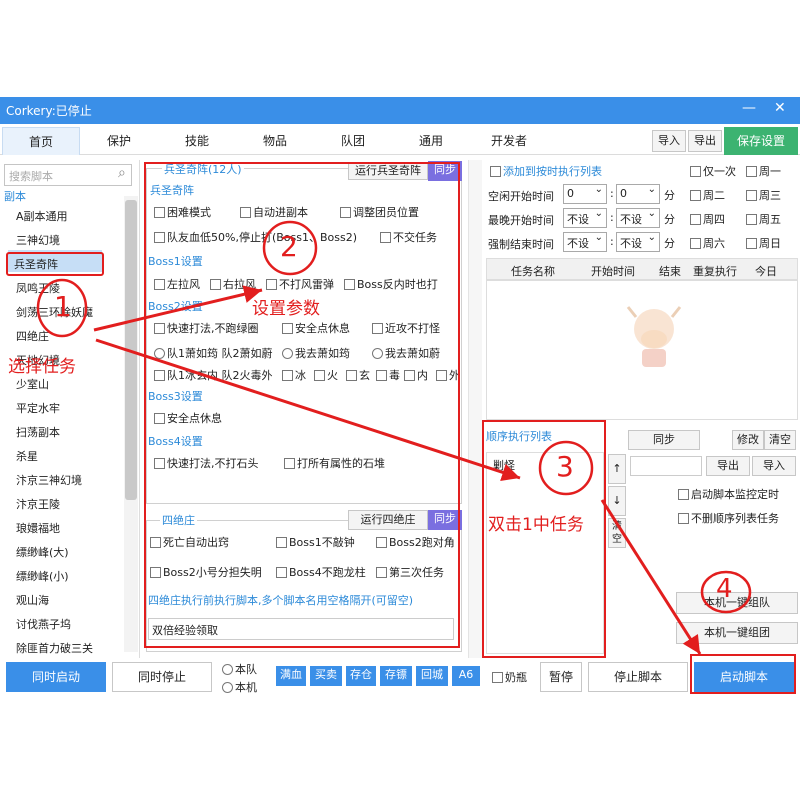  What do you see at coordinates (291, 676) in the screenshot?
I see `full-hp-button: 满血` at bounding box center [291, 676].